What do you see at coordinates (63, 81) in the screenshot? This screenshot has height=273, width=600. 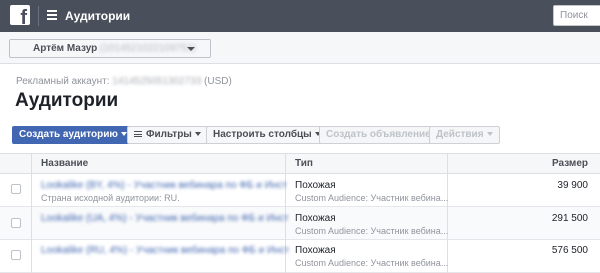 I see `ad-account-label: Рекламный аккаунт:` at bounding box center [63, 81].